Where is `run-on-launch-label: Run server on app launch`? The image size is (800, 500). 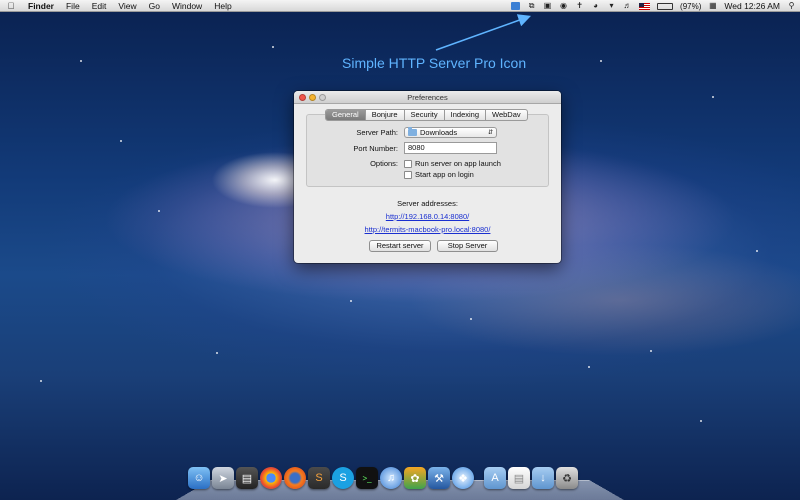
run-on-launch-label: Run server on app launch is located at coordinates (458, 163).